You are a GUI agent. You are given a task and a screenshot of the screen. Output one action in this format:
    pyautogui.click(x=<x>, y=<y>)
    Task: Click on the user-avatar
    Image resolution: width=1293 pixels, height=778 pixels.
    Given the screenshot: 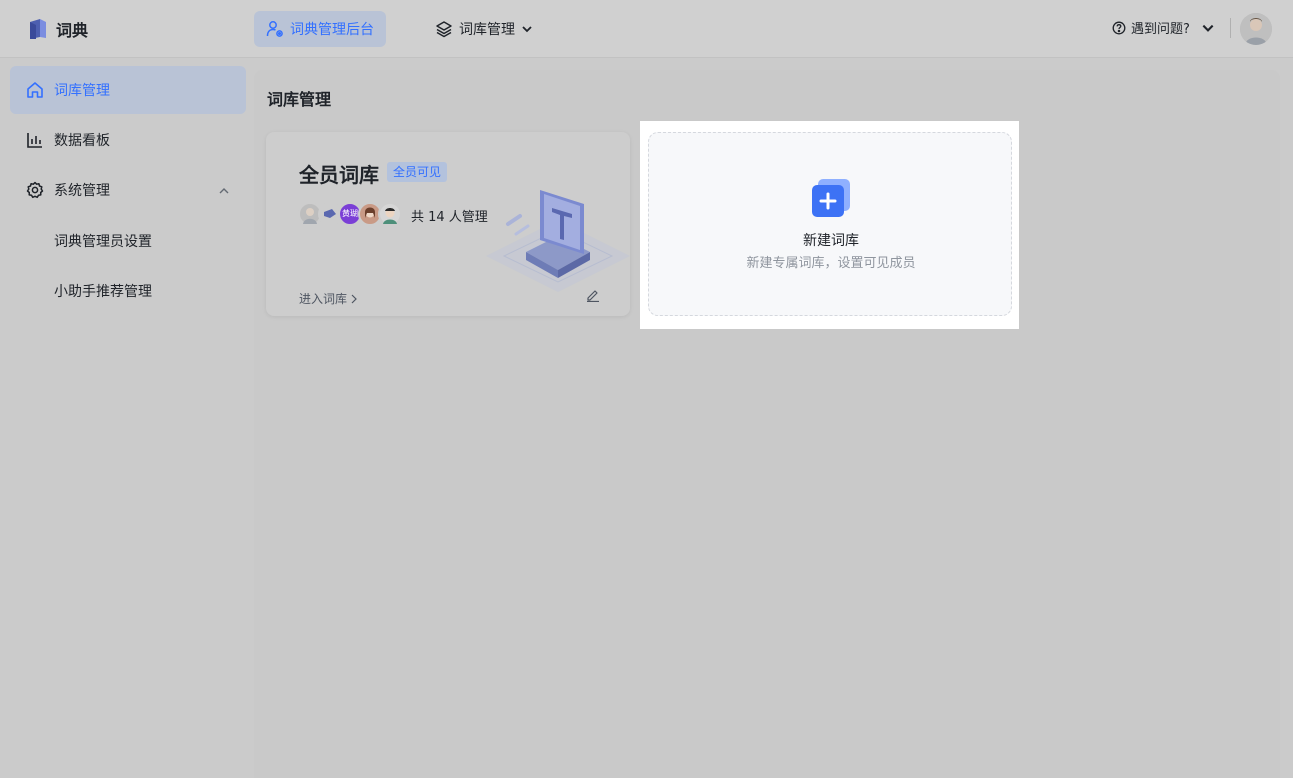 What is the action you would take?
    pyautogui.click(x=1256, y=29)
    